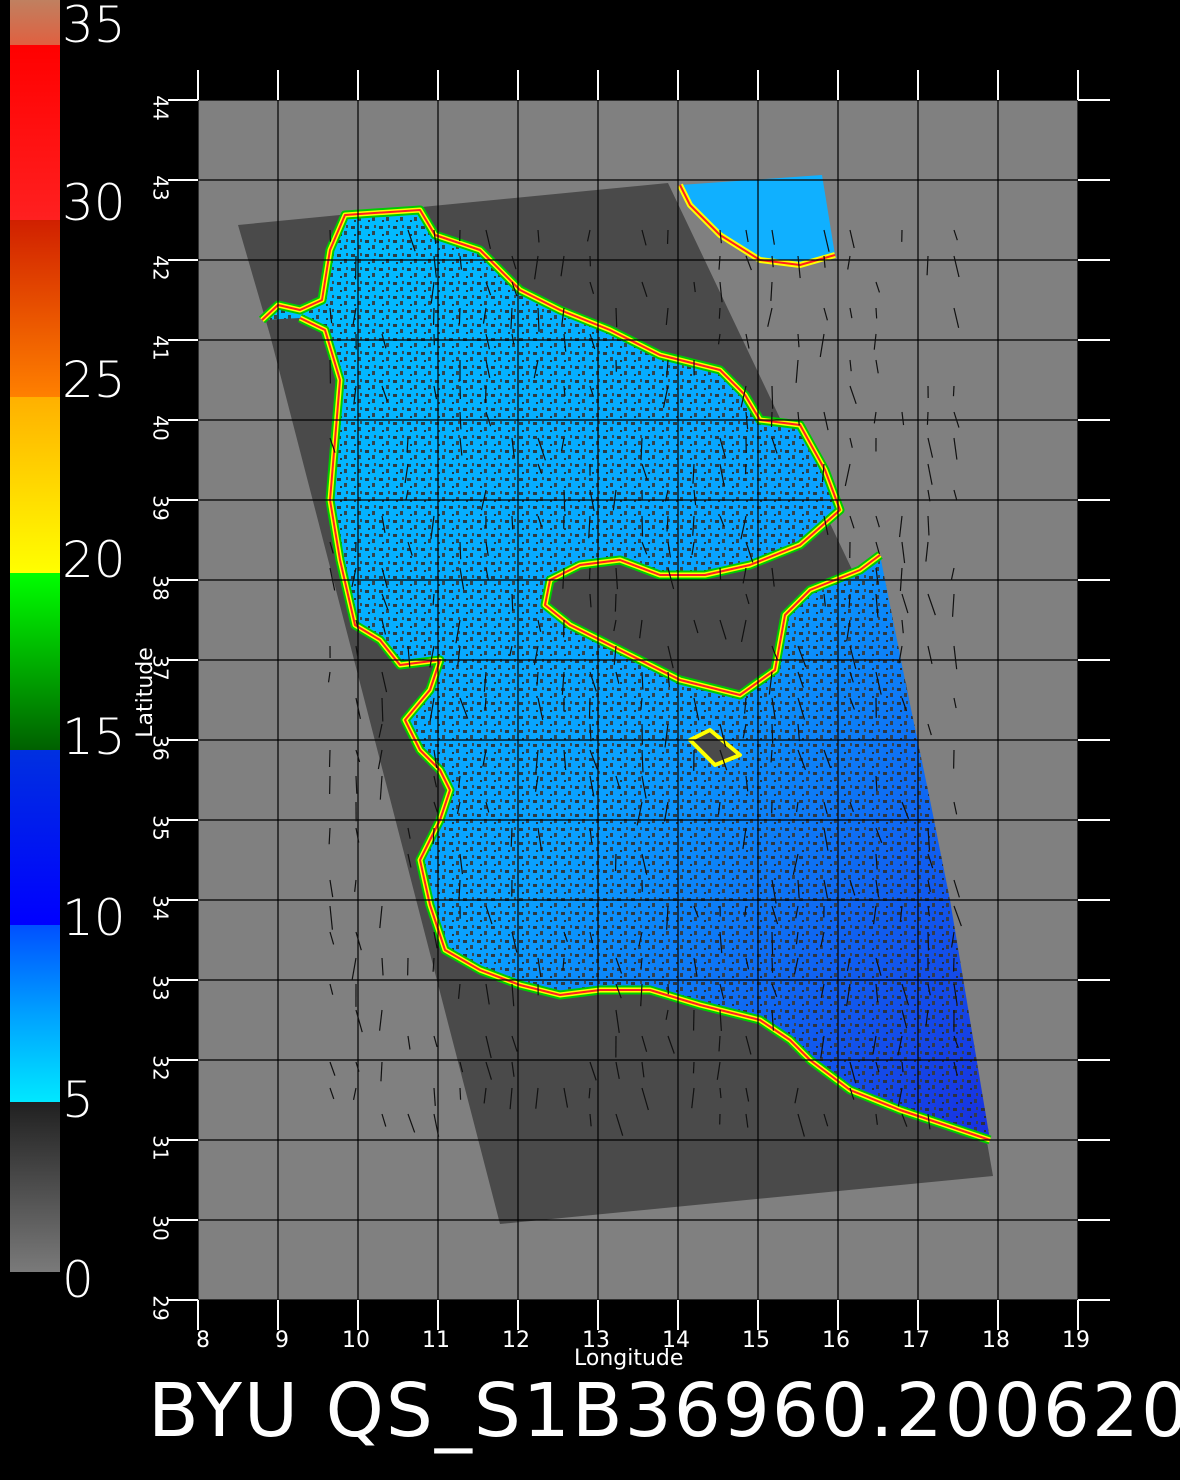  I want to click on ytick-29: 29, so click(160, 1308).